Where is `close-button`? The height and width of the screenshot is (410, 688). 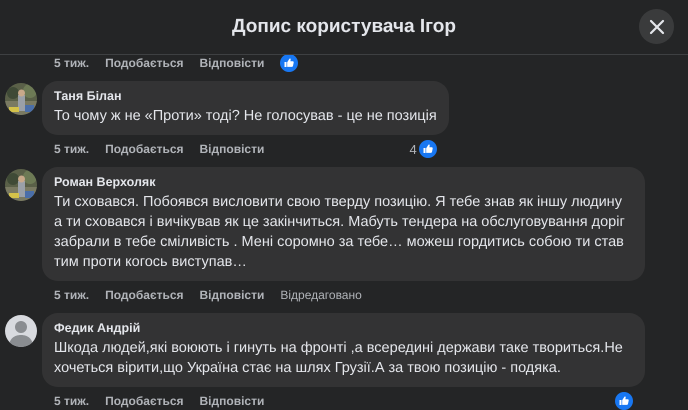
close-button is located at coordinates (656, 26).